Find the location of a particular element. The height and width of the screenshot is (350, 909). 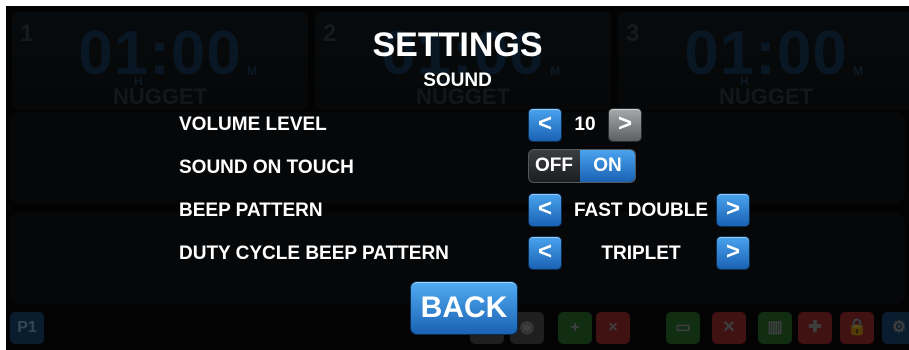

beep-pattern-value: FAST DOUBLE is located at coordinates (641, 210).